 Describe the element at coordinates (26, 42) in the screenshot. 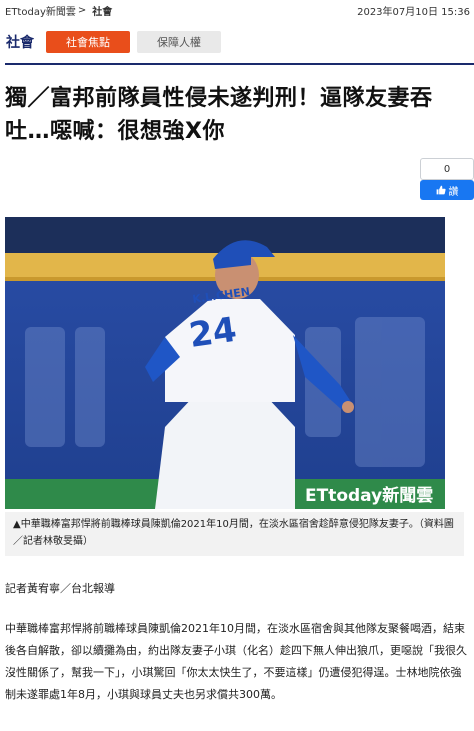

I see `section-title: 社會` at that location.